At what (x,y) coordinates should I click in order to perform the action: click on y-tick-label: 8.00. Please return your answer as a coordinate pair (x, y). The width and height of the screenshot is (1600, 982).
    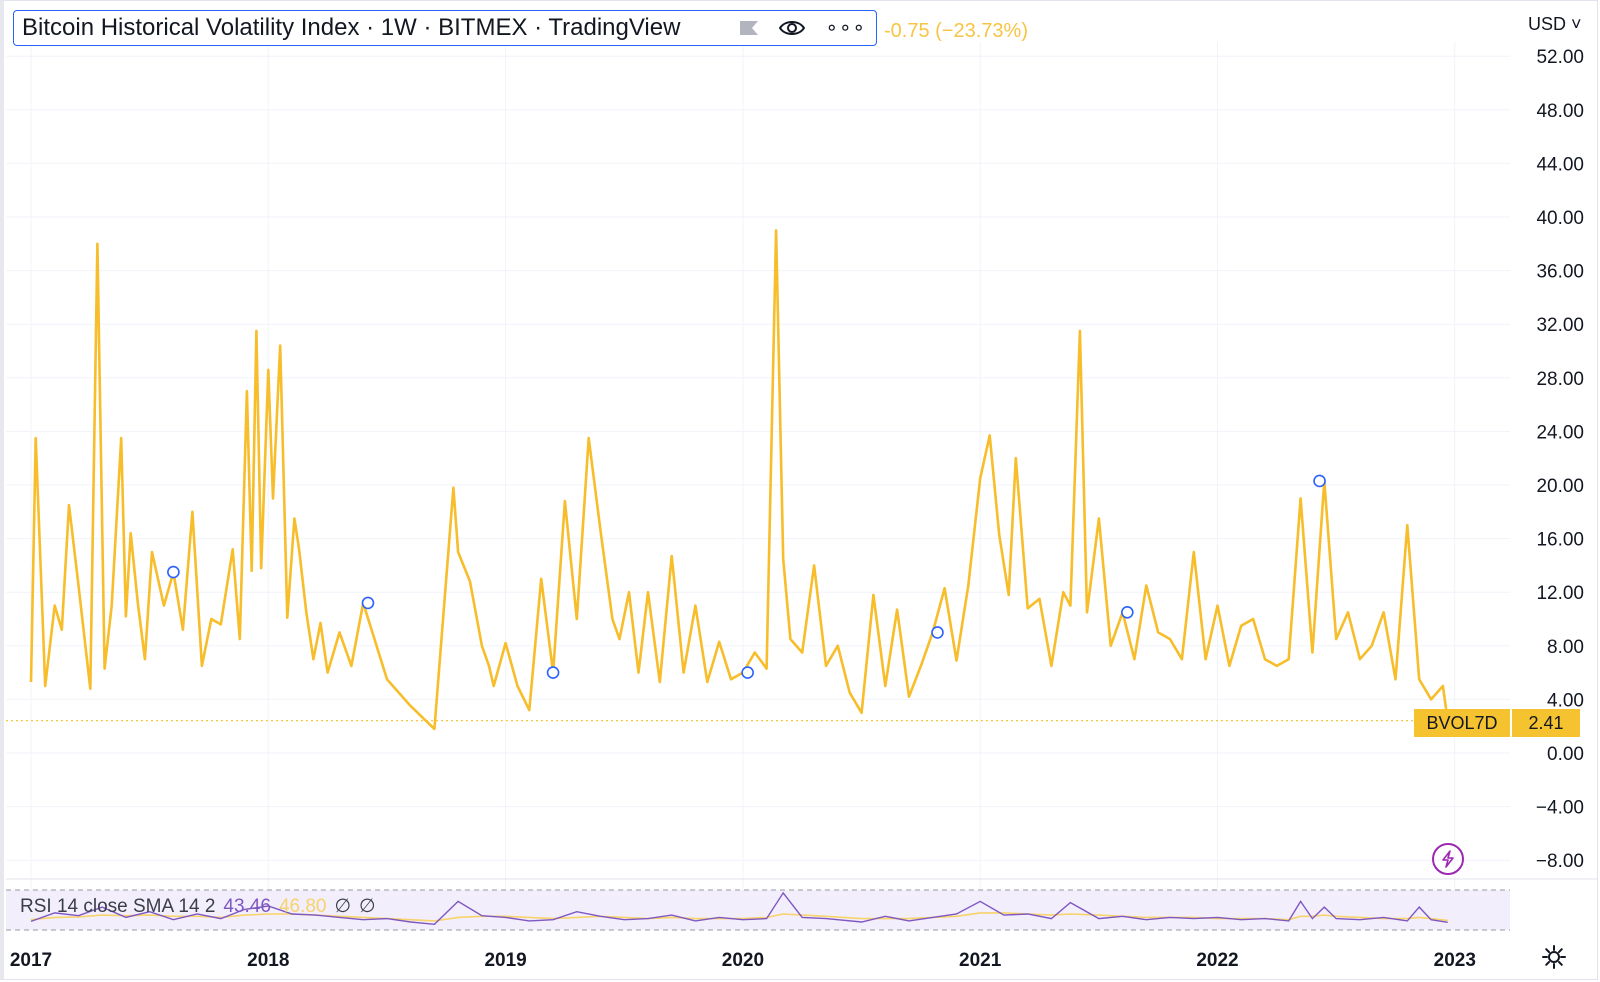
    Looking at the image, I should click on (1565, 647).